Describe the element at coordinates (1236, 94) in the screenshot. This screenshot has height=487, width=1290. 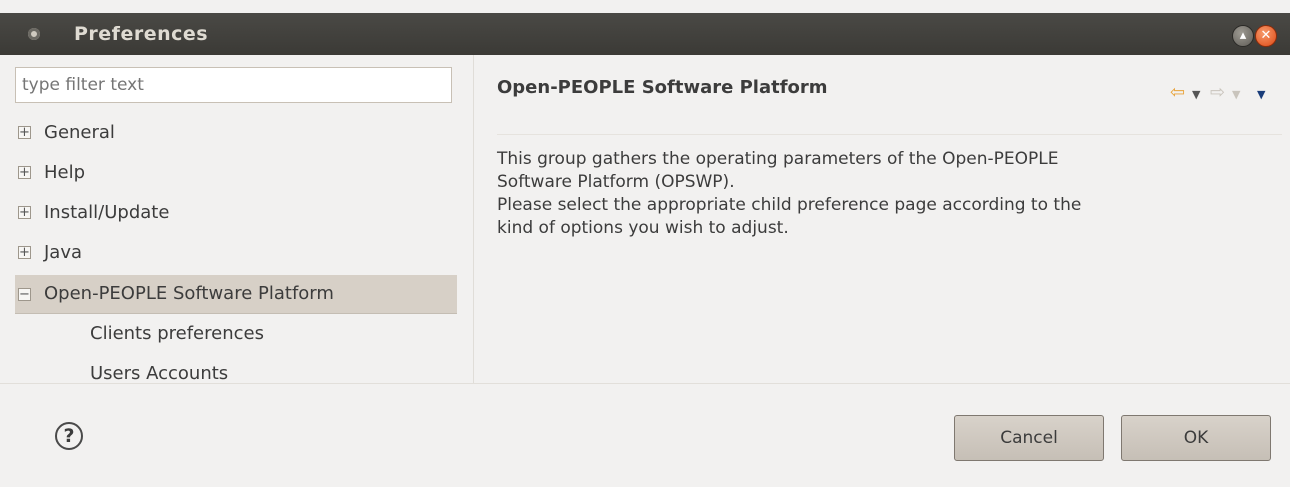
I see `forward-dropdown-icon: ▼` at that location.